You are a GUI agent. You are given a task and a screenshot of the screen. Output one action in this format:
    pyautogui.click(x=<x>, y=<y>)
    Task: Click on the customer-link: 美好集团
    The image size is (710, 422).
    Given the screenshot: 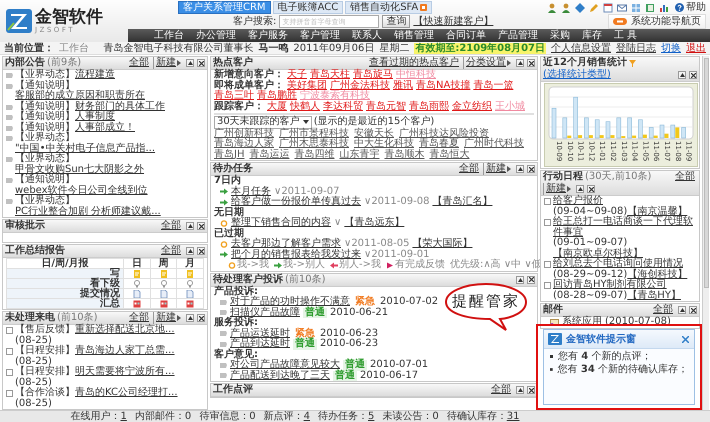 What is the action you would take?
    pyautogui.click(x=307, y=85)
    